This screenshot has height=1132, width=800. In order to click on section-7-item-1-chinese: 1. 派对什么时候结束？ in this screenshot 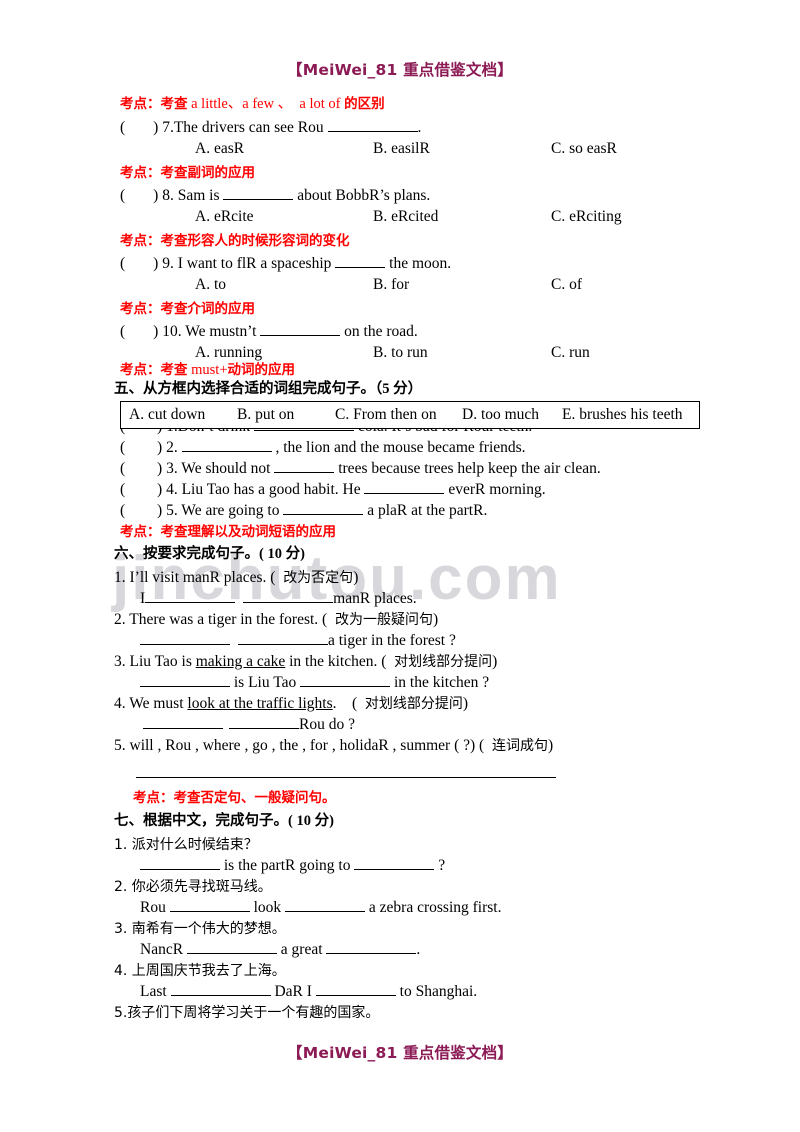, I will do `click(186, 845)`.